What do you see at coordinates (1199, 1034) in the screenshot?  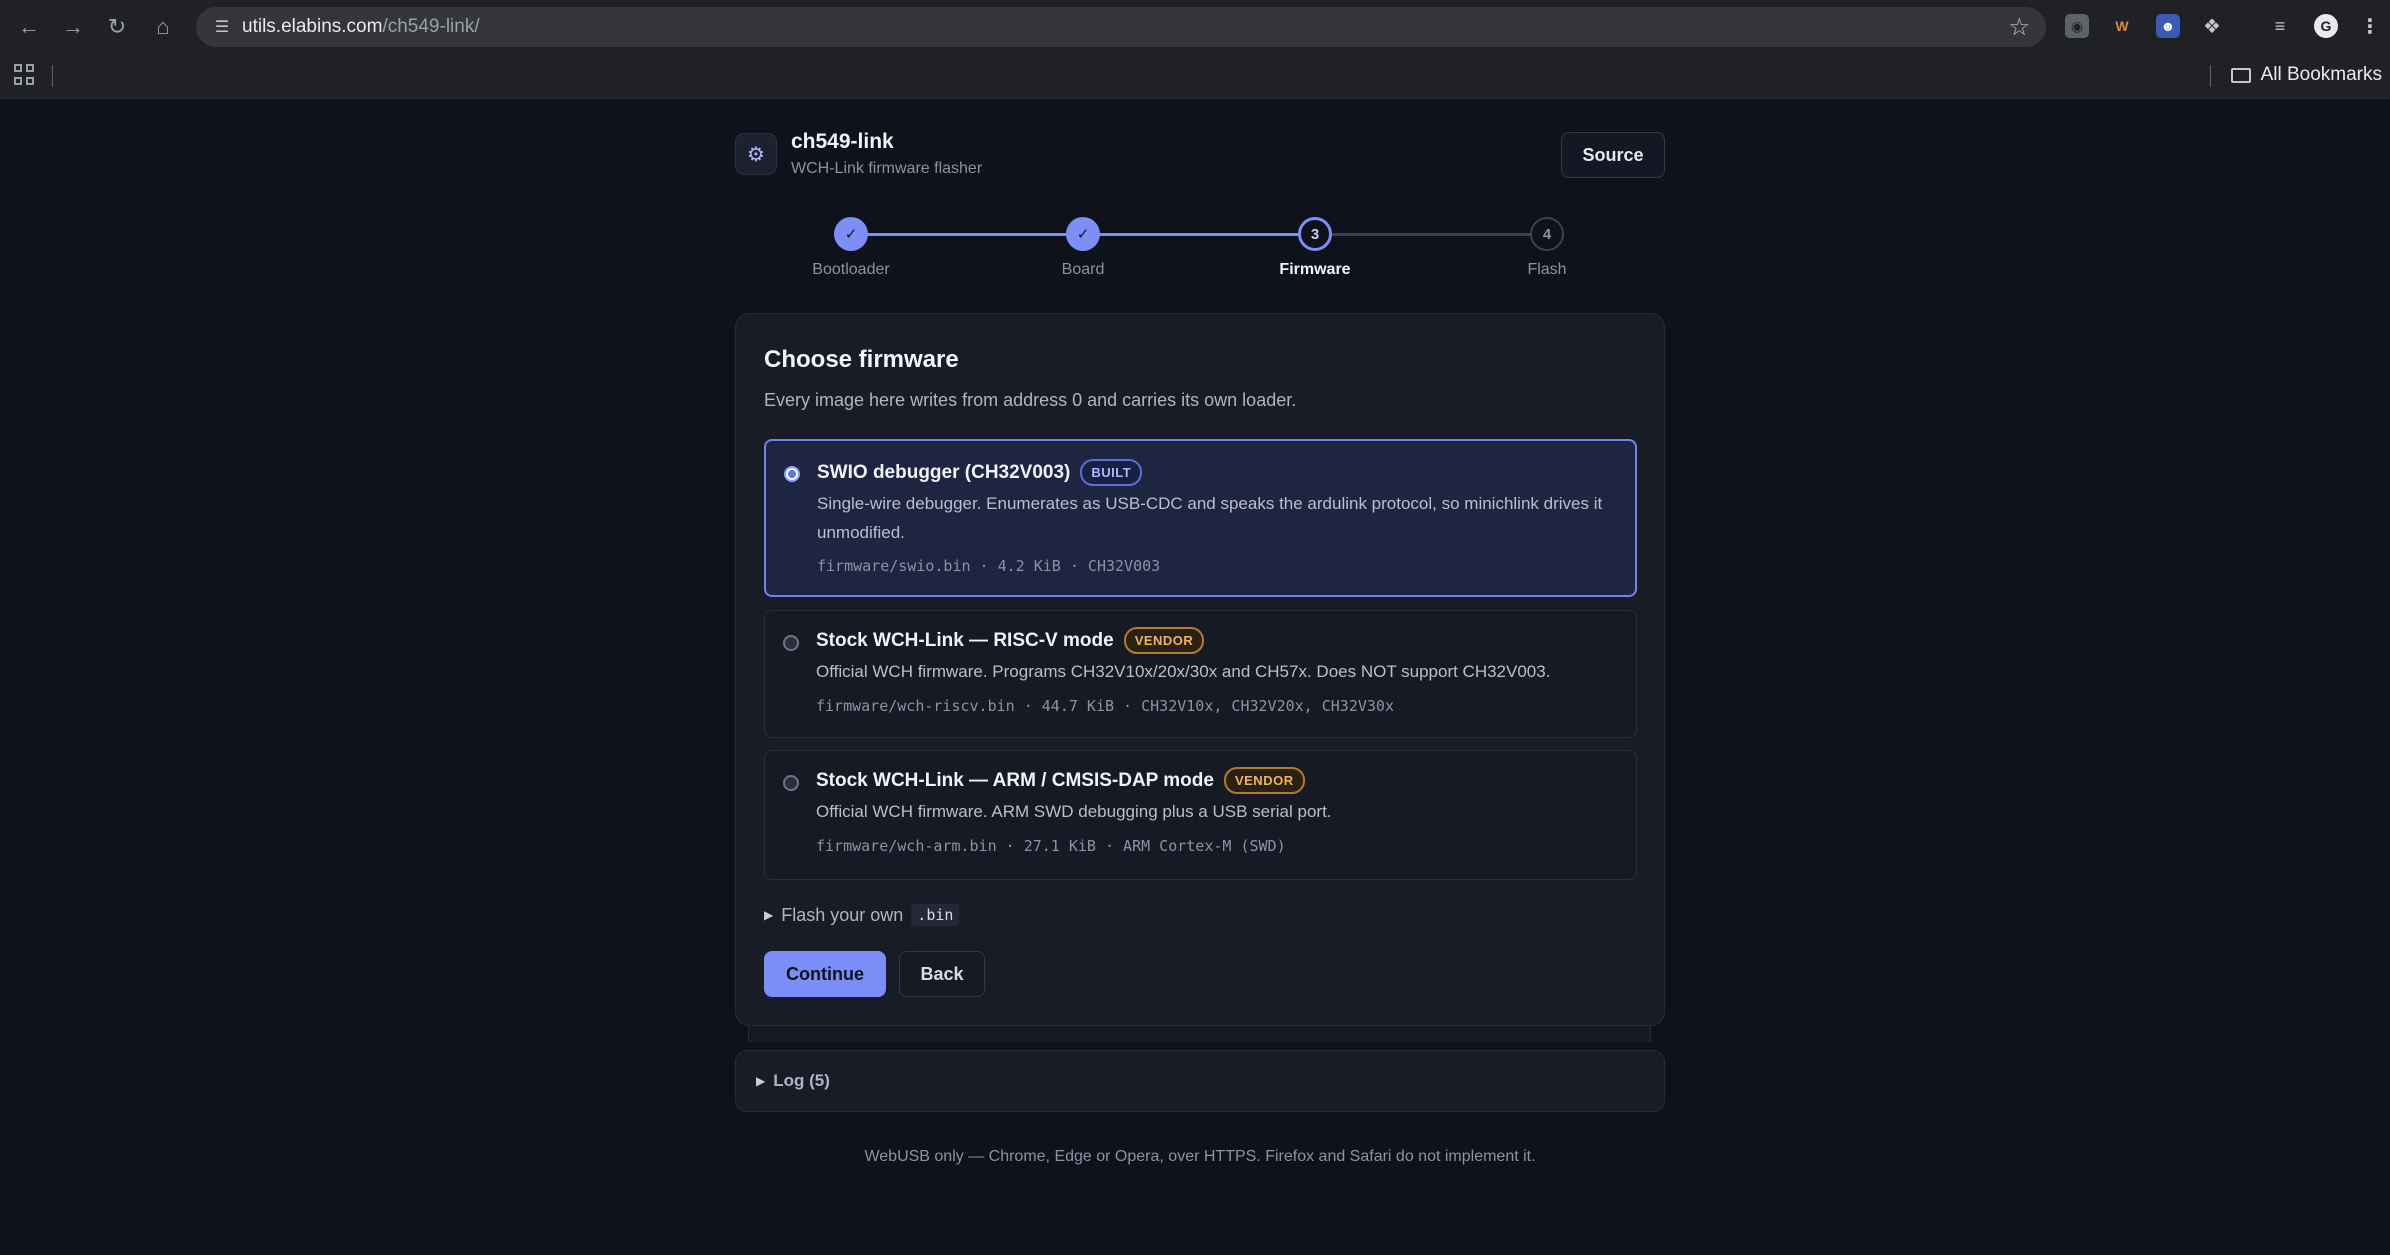 I see `card-underlay` at bounding box center [1199, 1034].